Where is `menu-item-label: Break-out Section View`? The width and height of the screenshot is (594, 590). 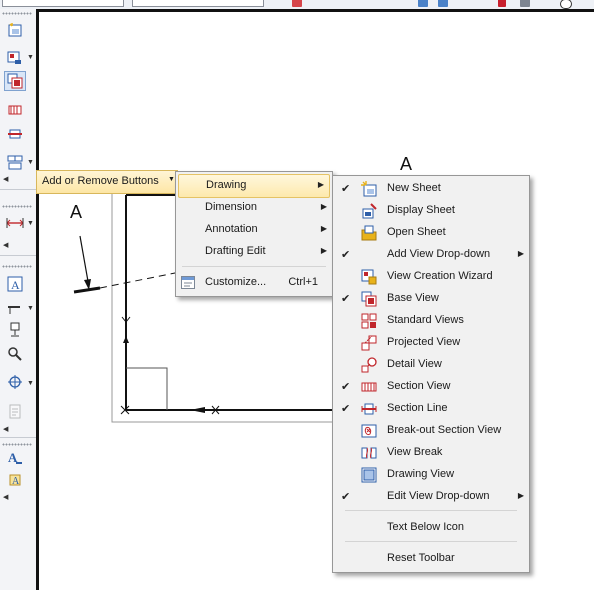
menu-item-label: Break-out Section View is located at coordinates (444, 430).